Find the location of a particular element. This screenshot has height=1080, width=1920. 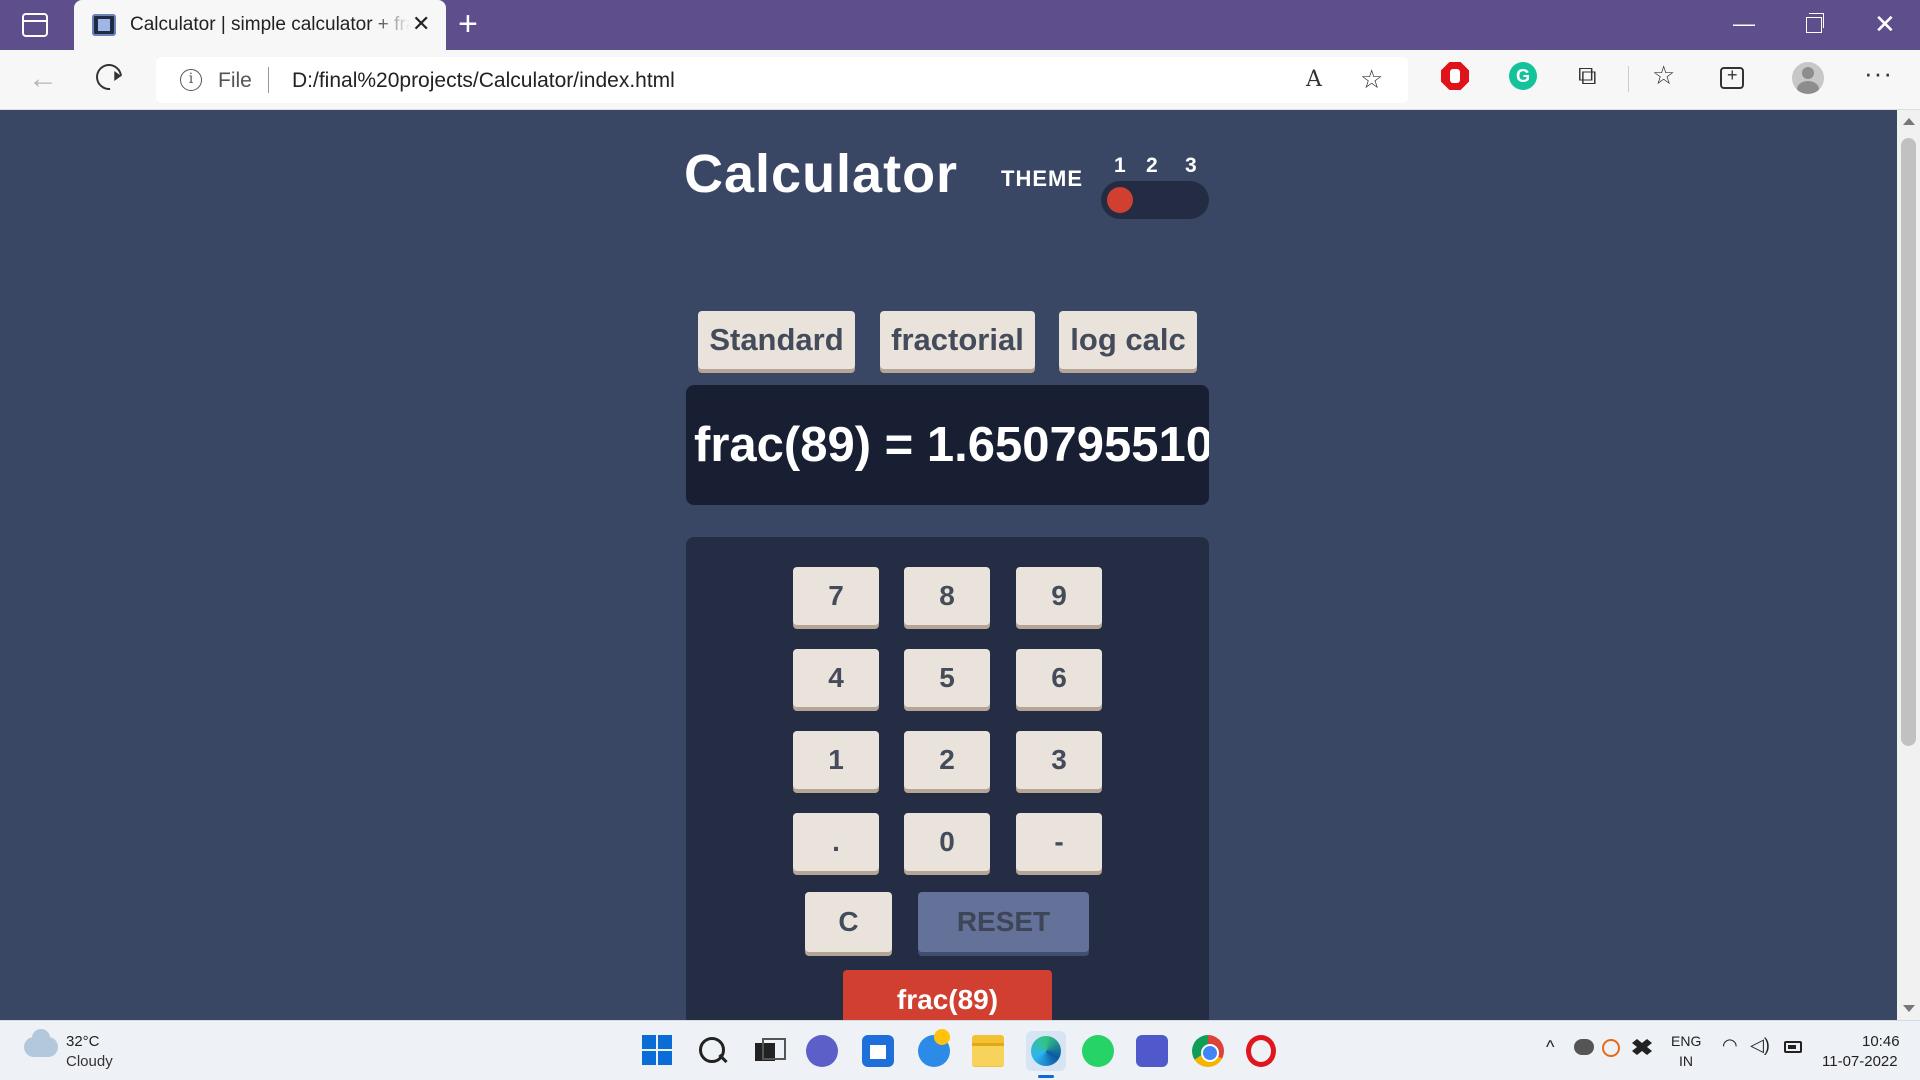

toolbar-divider is located at coordinates (1628, 79).